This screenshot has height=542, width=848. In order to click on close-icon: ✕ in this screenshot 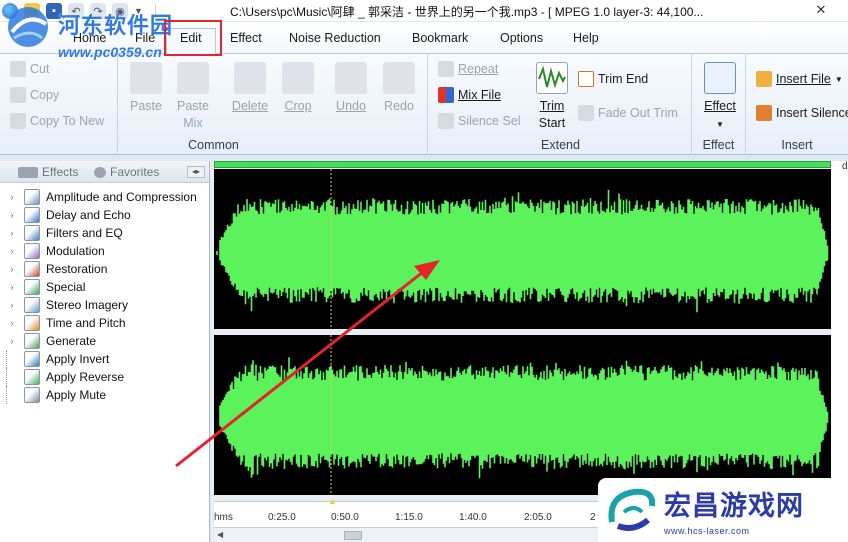, I will do `click(821, 10)`.